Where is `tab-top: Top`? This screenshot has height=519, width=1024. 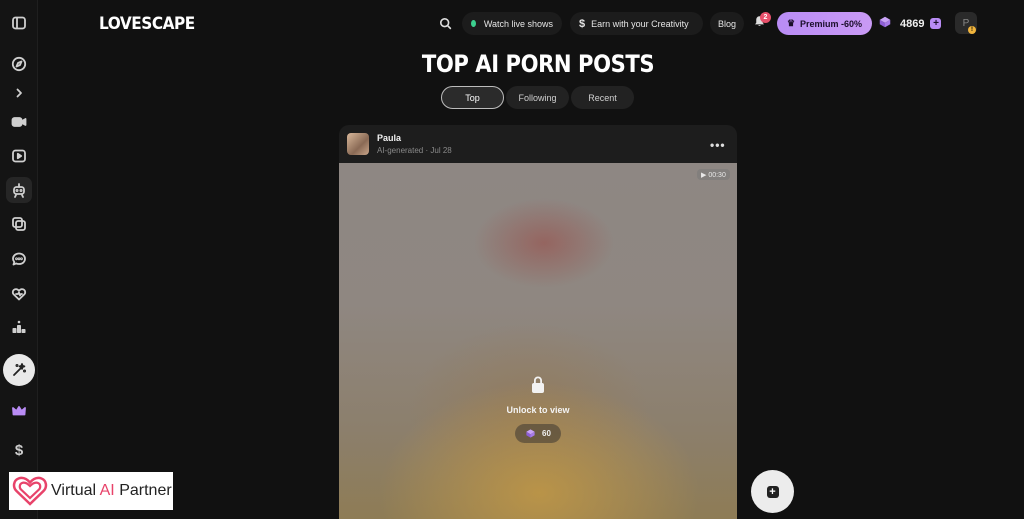 tab-top: Top is located at coordinates (472, 97).